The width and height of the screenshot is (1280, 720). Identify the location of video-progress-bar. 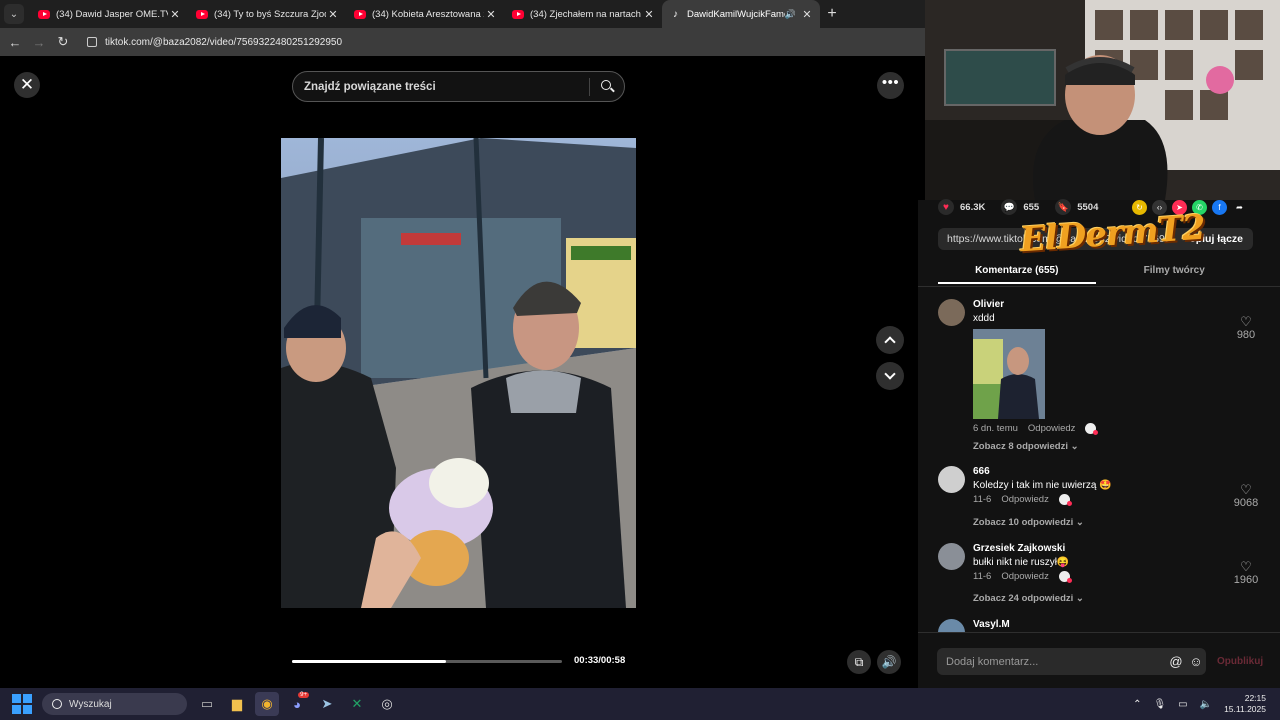
(427, 661).